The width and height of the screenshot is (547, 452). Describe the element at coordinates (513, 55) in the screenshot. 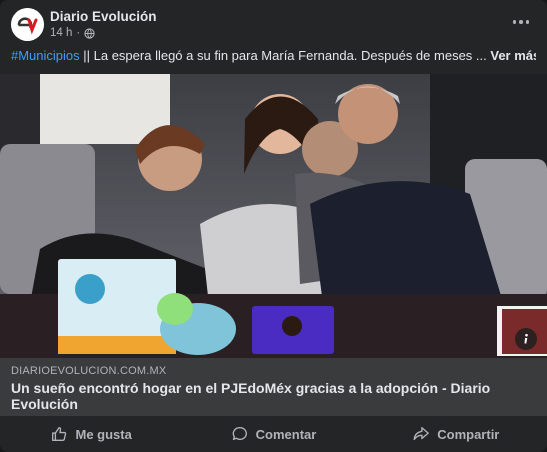

I see `see-more-link: Ver más` at that location.